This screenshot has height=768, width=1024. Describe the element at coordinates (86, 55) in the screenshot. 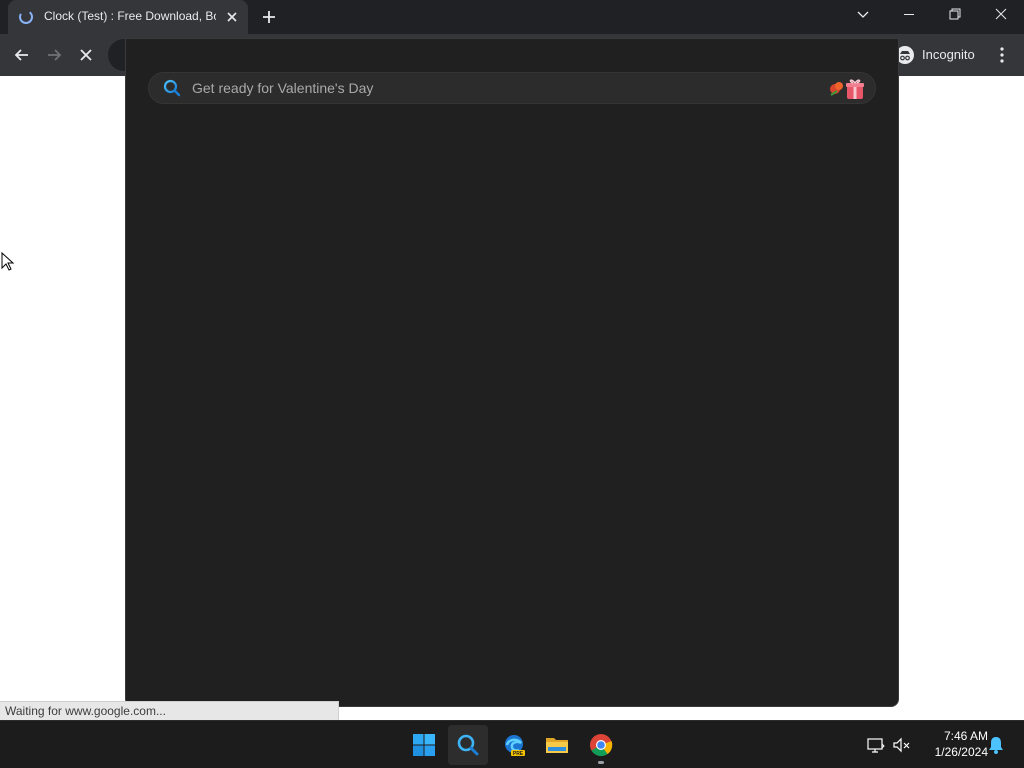

I see `stop-loading-icon` at that location.